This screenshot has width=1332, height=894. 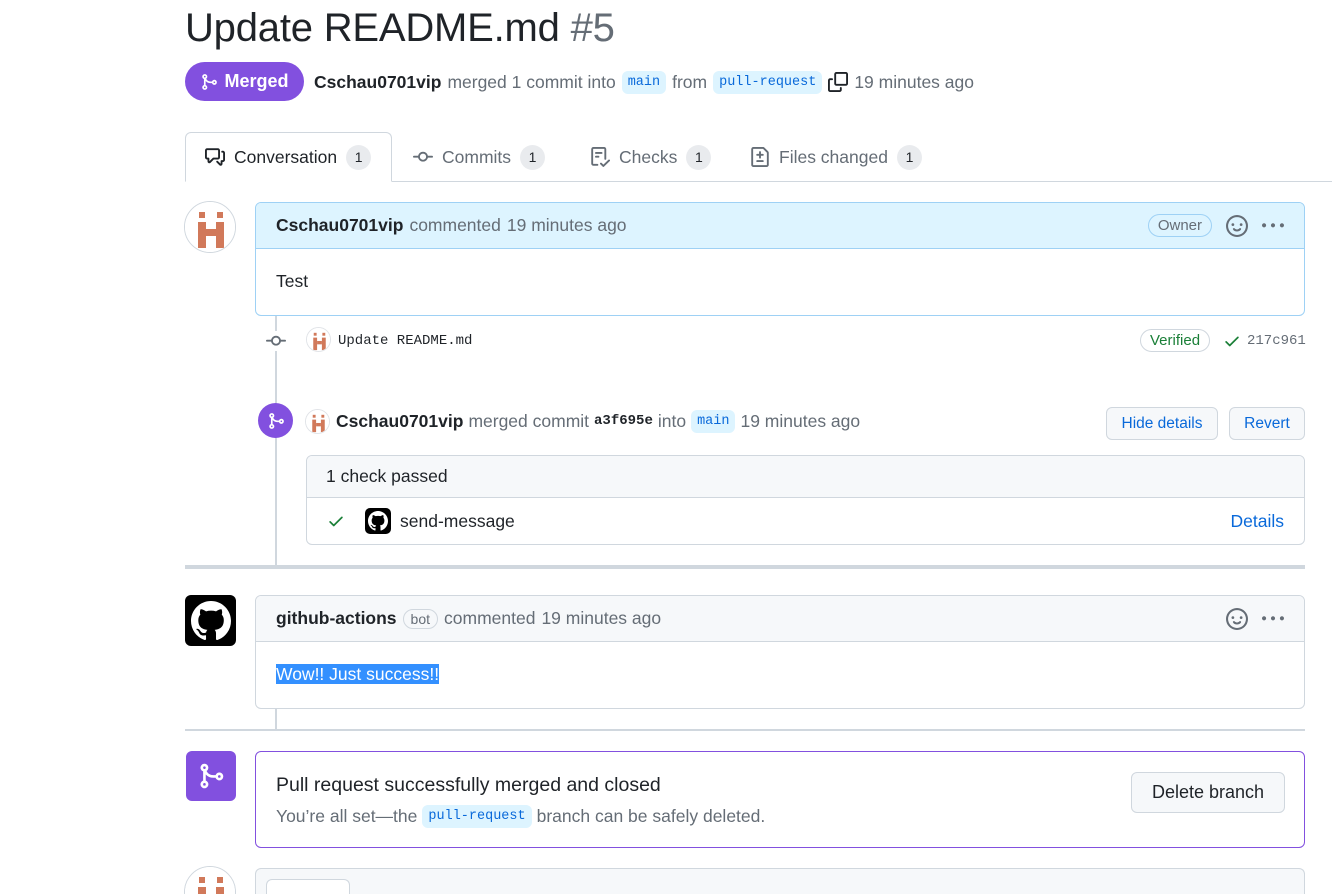 I want to click on hide-details-button: Hide details, so click(x=1162, y=423).